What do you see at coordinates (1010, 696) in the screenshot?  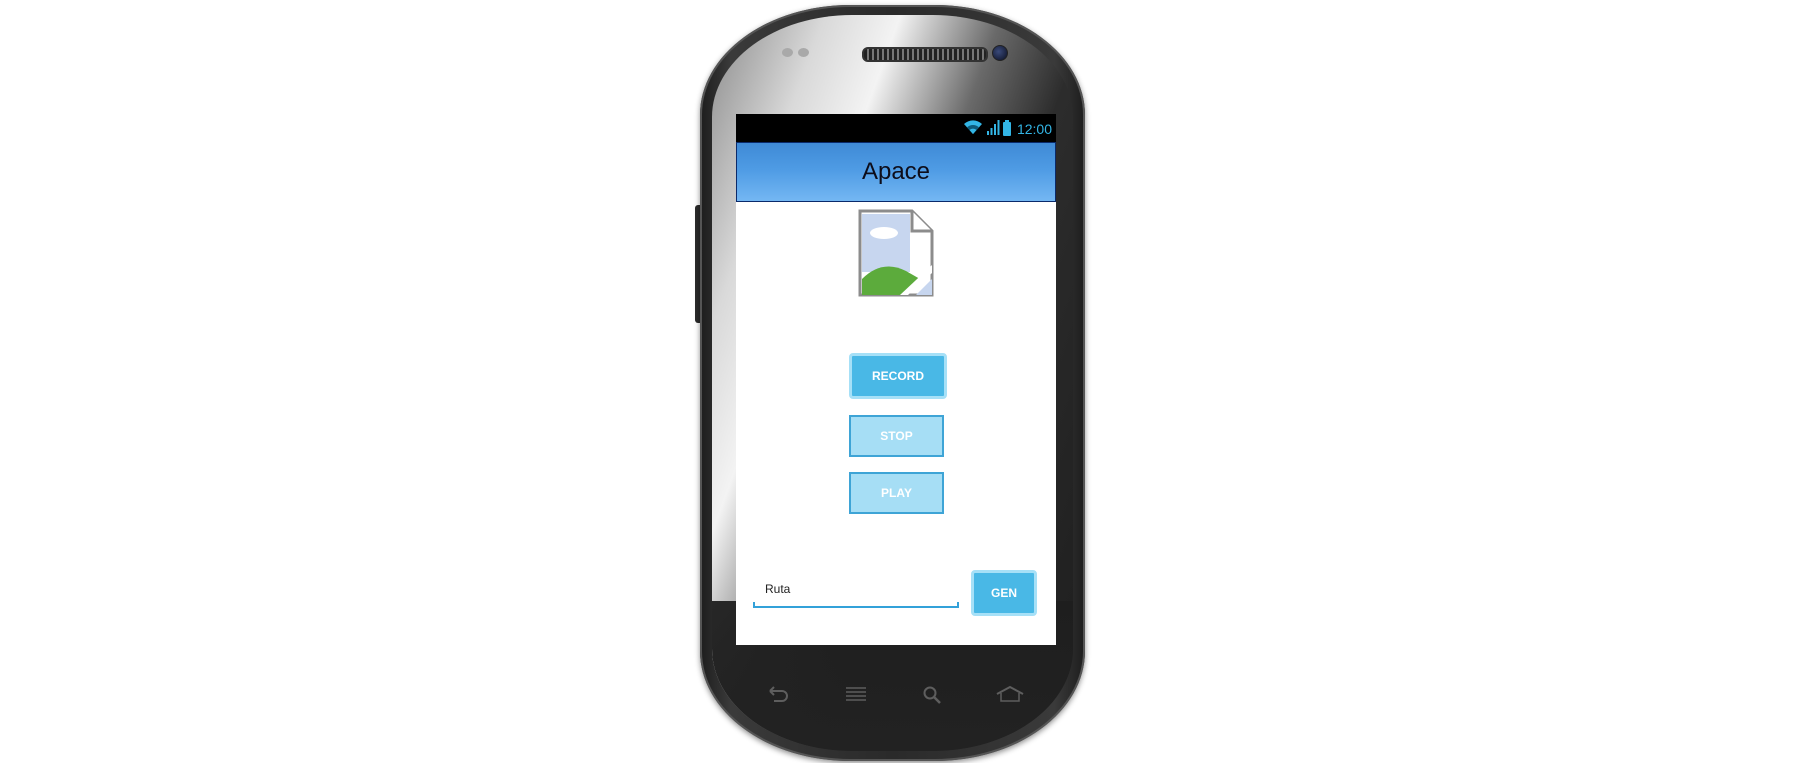 I see `home-icon` at bounding box center [1010, 696].